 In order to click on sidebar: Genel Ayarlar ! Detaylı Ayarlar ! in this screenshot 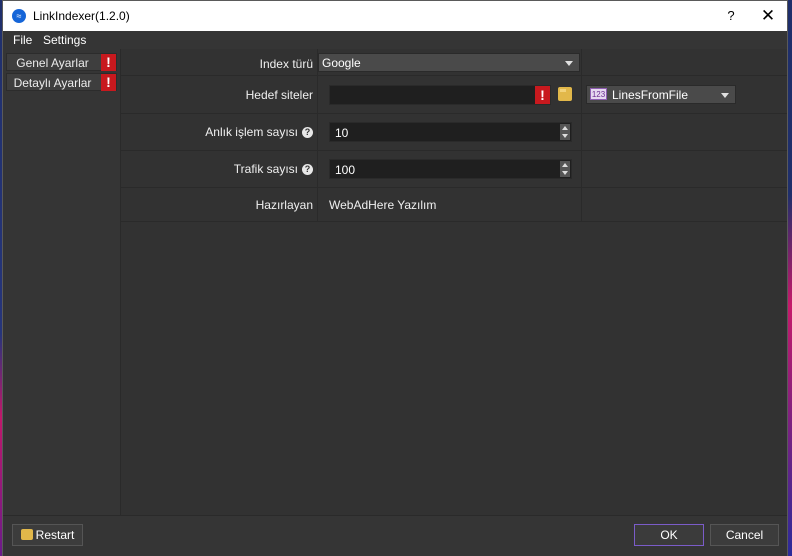, I will do `click(62, 282)`.